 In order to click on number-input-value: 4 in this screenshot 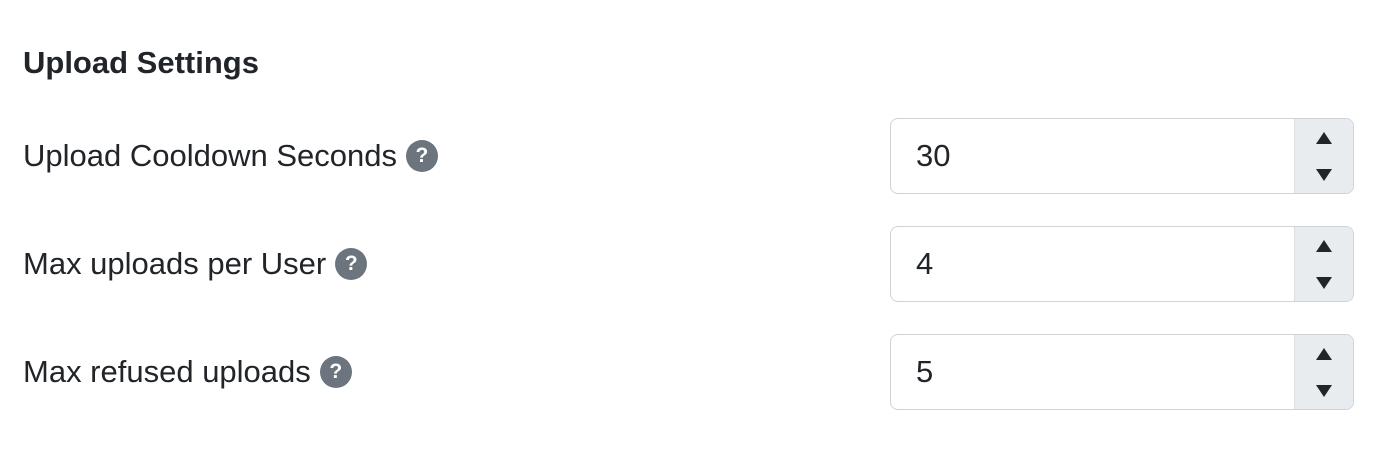, I will do `click(1092, 264)`.